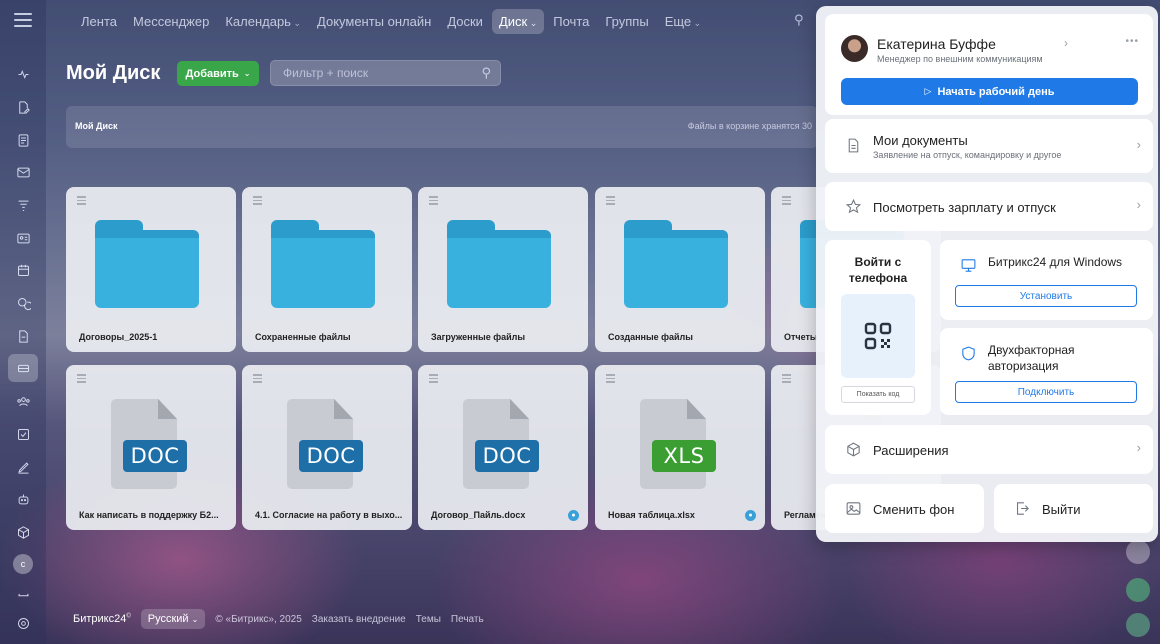 The width and height of the screenshot is (1160, 644). I want to click on add-button: Добавить ⌄, so click(218, 73).